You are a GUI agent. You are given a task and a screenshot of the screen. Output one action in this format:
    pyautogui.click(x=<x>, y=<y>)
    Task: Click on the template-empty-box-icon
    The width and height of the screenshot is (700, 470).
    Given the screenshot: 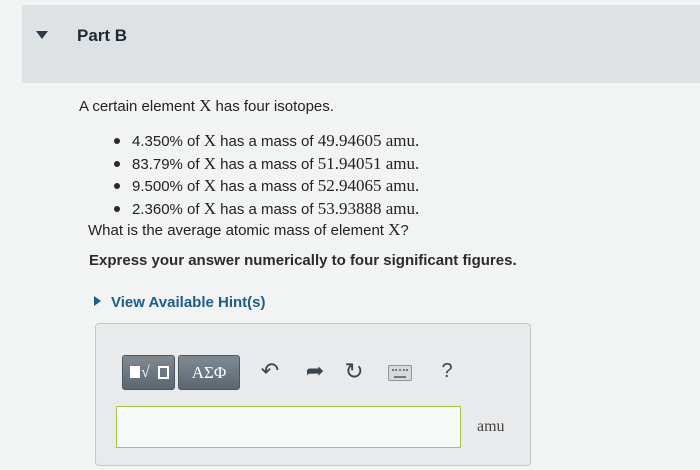 What is the action you would take?
    pyautogui.click(x=163, y=372)
    